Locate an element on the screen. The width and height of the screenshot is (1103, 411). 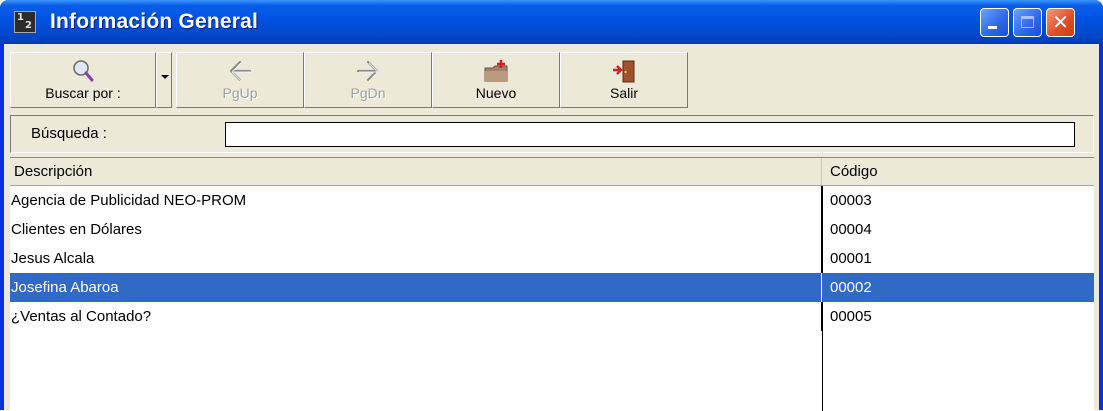
column-header-codigo: Código is located at coordinates (958, 171).